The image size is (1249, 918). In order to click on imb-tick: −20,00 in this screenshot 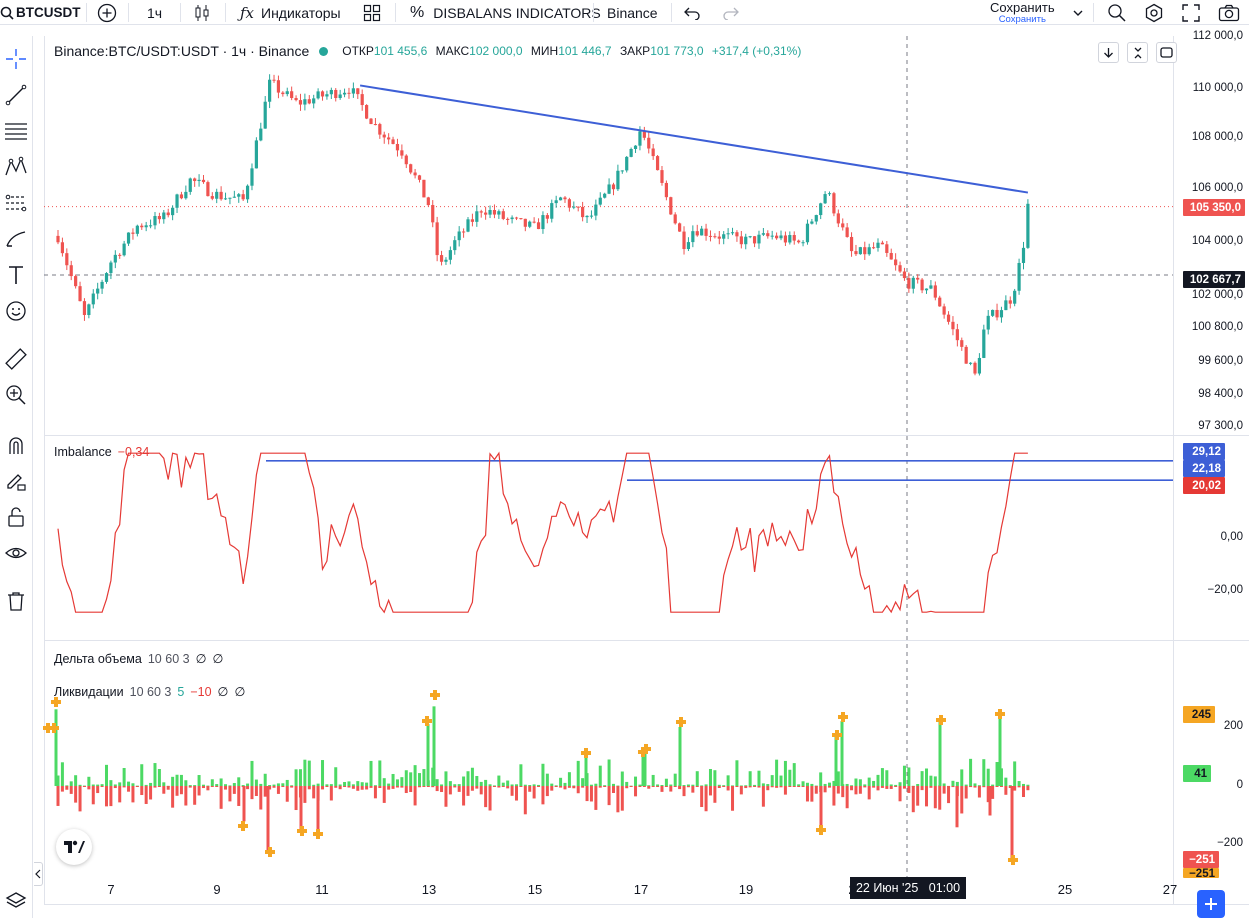, I will do `click(1225, 590)`.